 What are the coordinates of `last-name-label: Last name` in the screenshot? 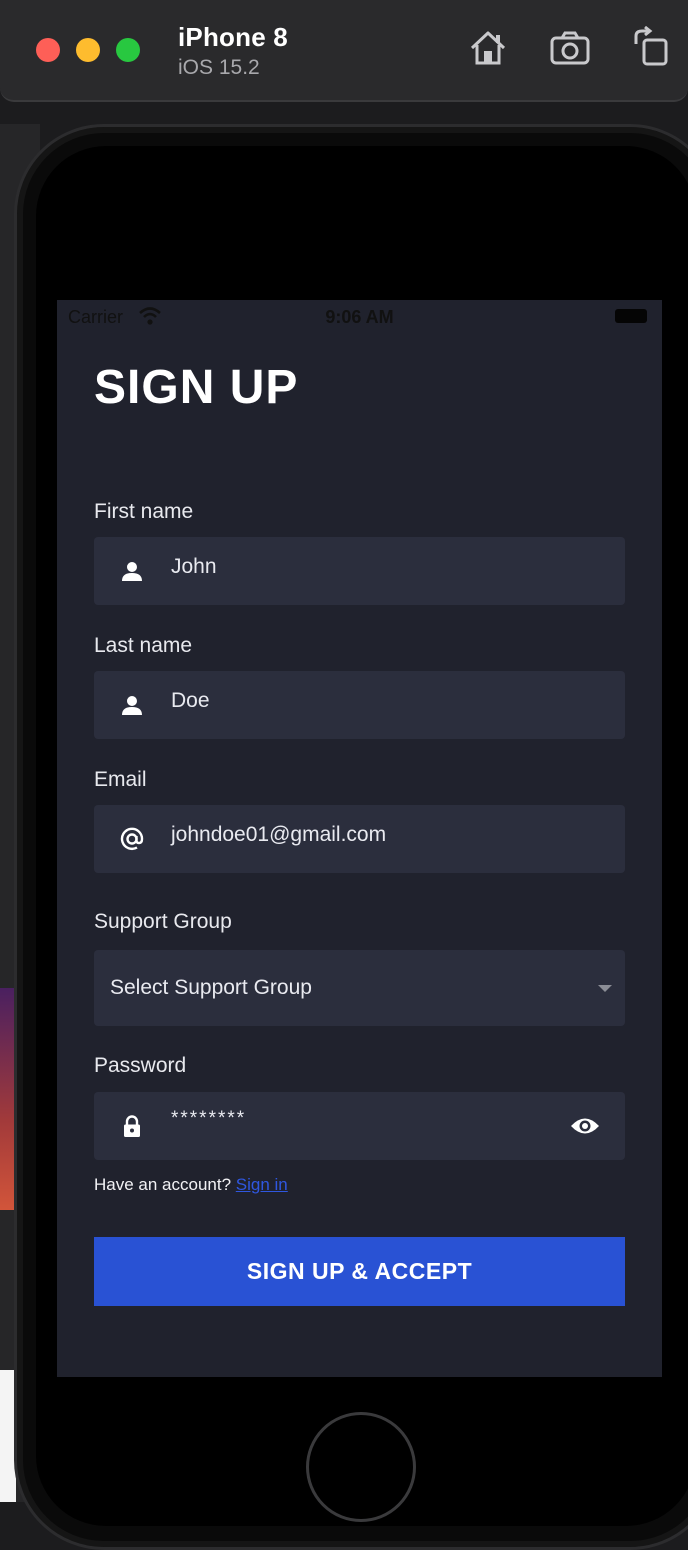 It's located at (143, 645).